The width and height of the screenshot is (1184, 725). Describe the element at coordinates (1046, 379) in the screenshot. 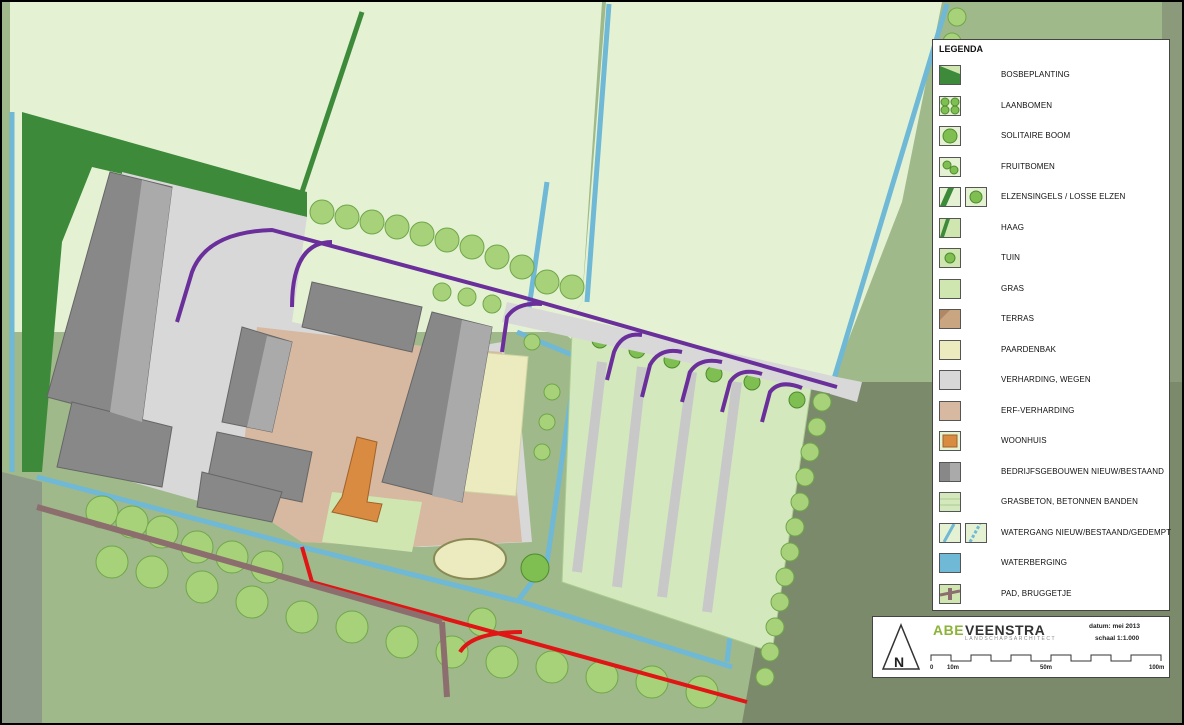

I see `legend-label: VERHARDING, WEGEN` at that location.